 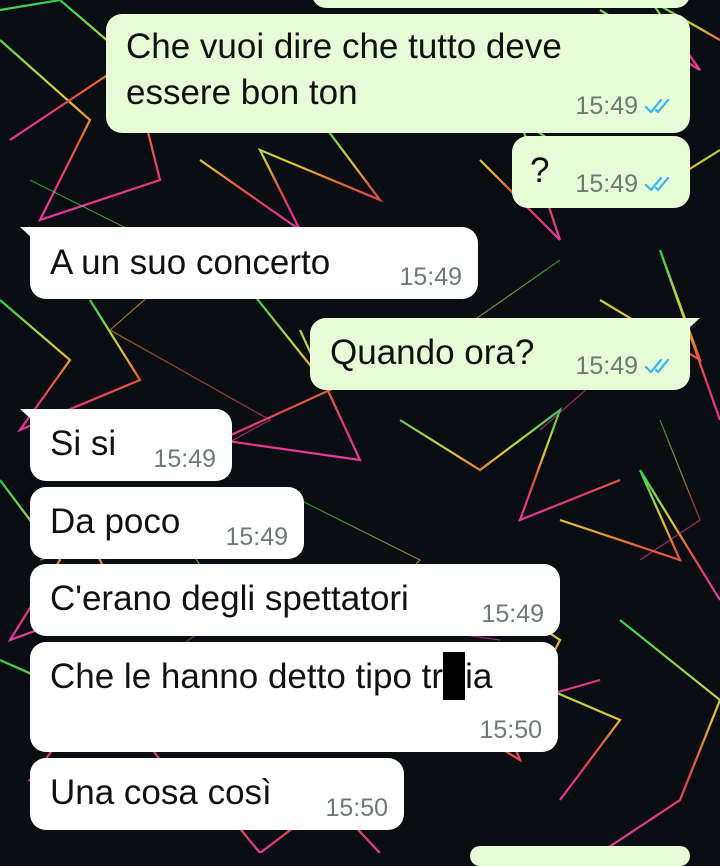 What do you see at coordinates (432, 352) in the screenshot?
I see `message-text: Quando ora?` at bounding box center [432, 352].